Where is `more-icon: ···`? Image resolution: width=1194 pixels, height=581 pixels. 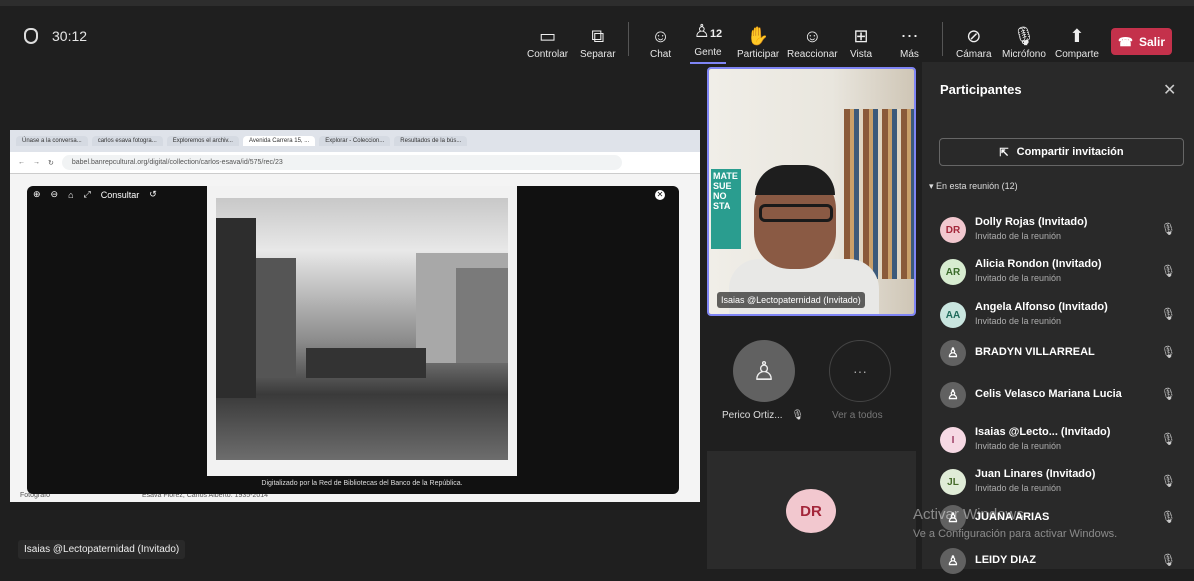
more-icon: ··· is located at coordinates (860, 371).